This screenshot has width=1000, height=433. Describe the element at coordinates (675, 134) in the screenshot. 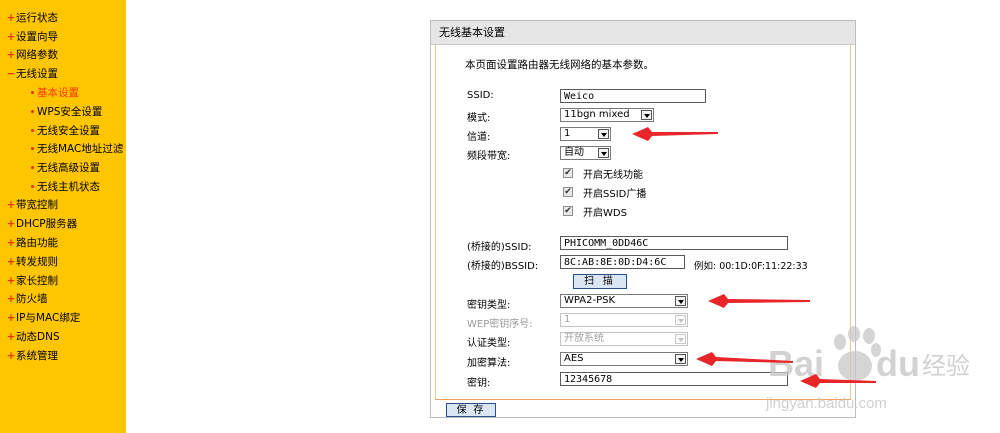

I see `arrow-channel-icon` at that location.